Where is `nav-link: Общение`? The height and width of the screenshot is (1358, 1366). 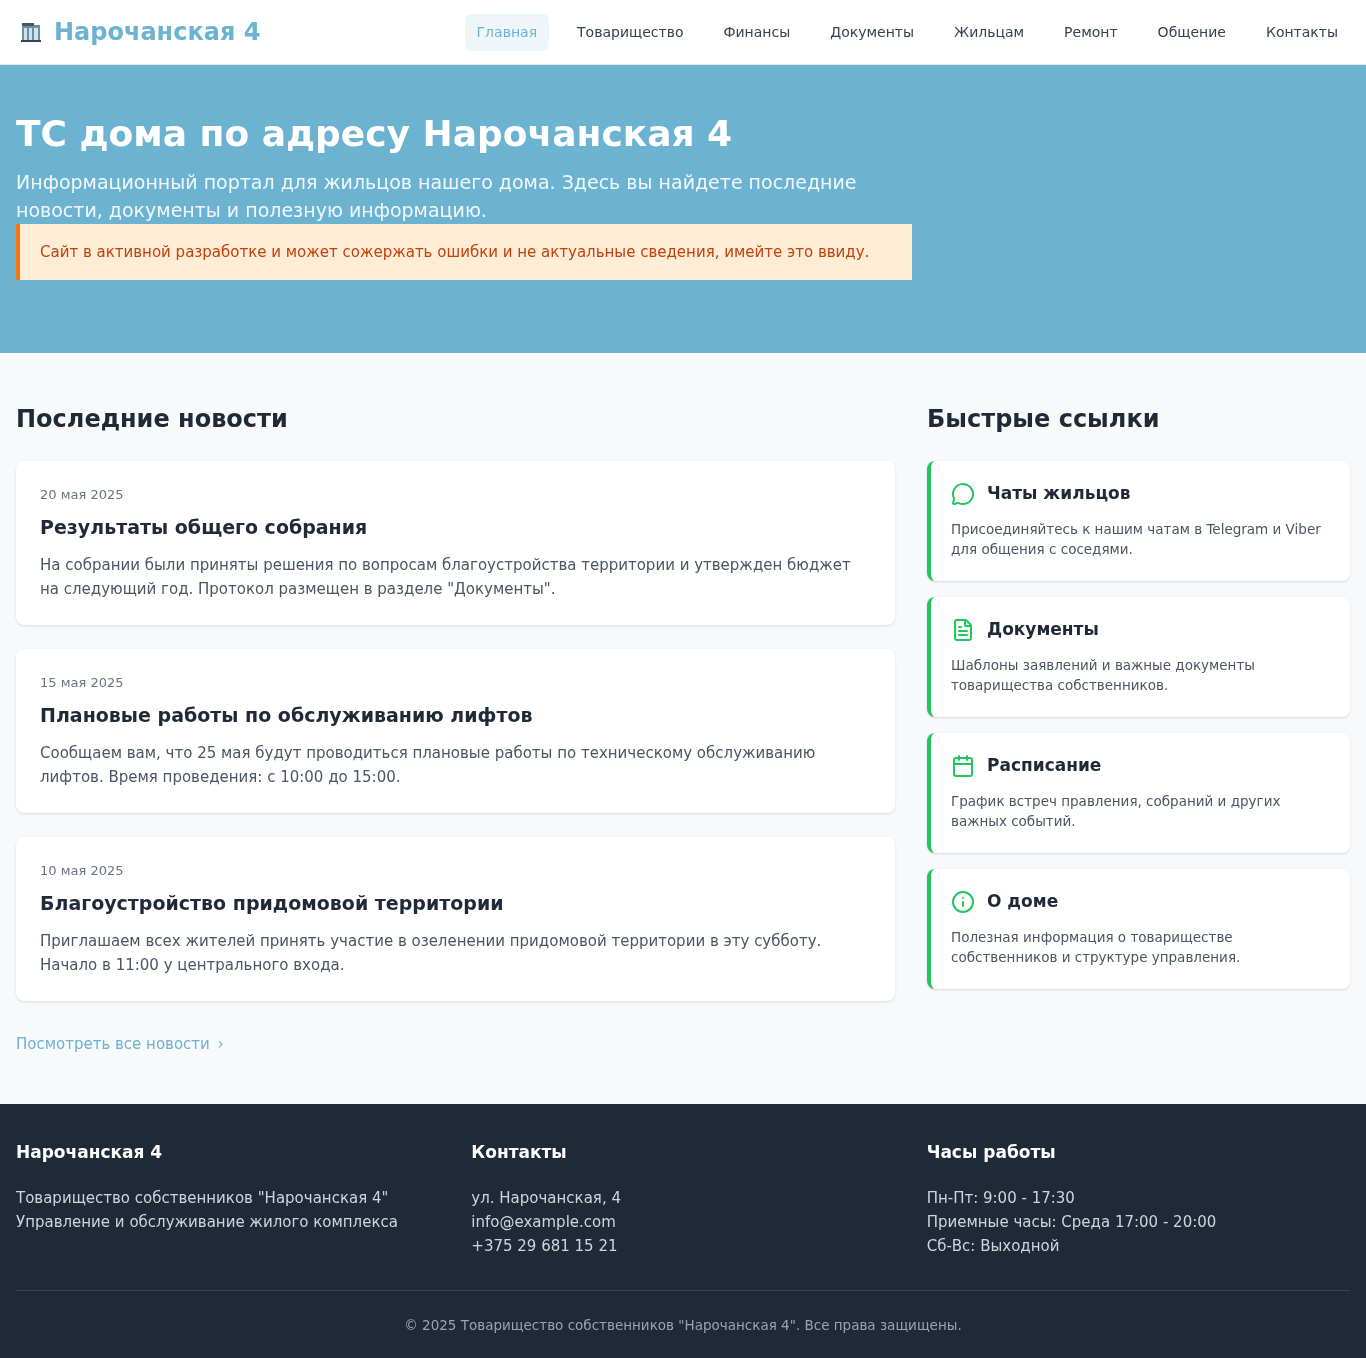 nav-link: Общение is located at coordinates (1191, 32).